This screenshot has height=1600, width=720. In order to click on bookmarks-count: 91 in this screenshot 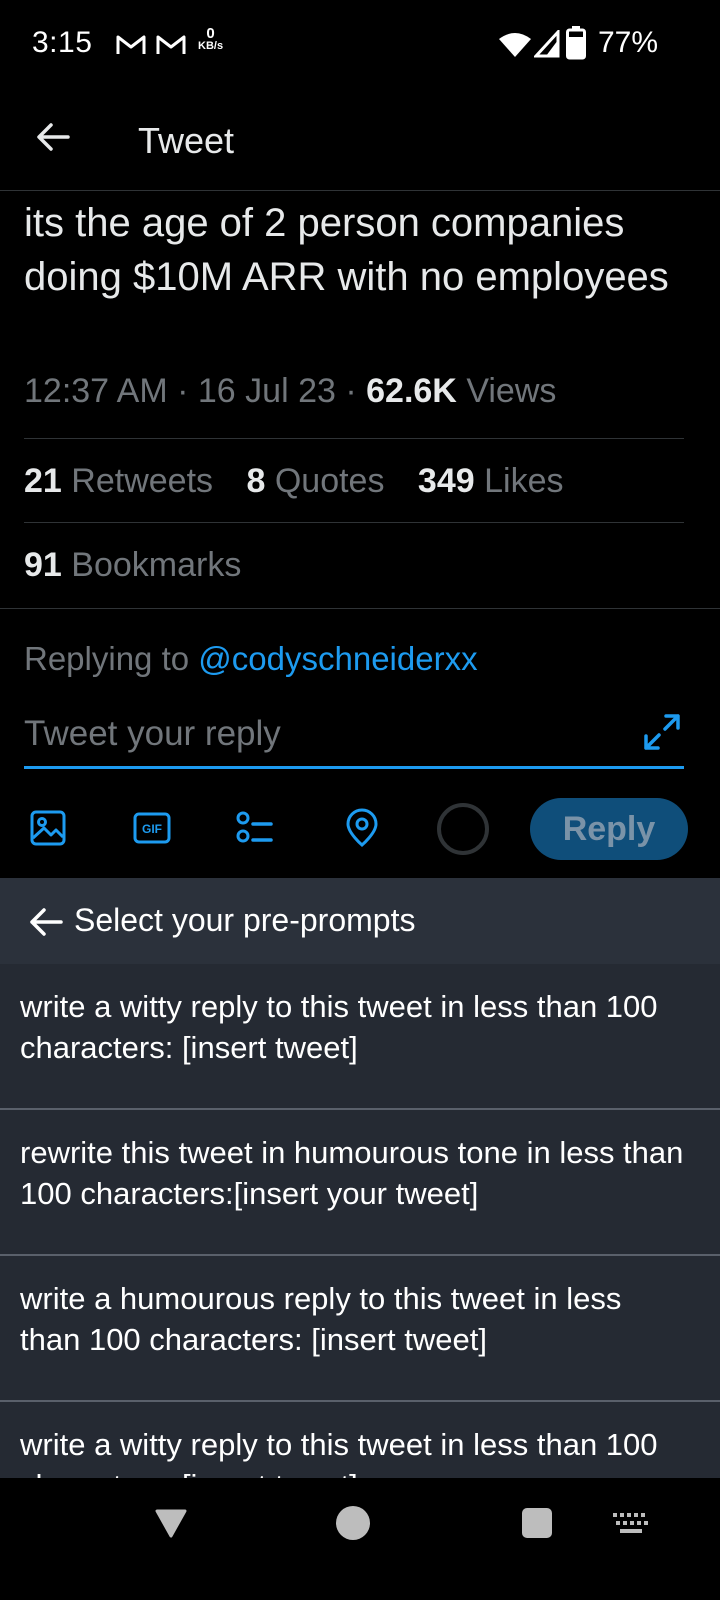, I will do `click(43, 565)`.